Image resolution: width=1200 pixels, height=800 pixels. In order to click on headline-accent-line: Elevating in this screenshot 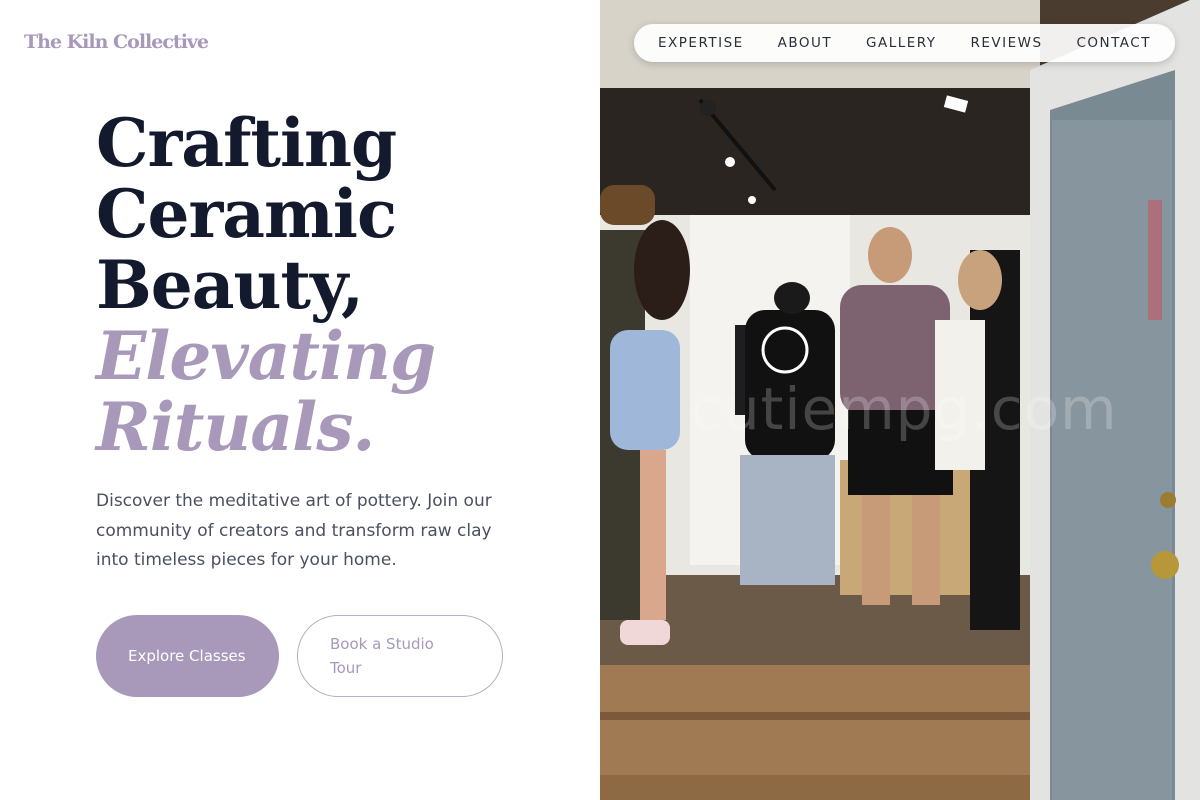, I will do `click(266, 356)`.